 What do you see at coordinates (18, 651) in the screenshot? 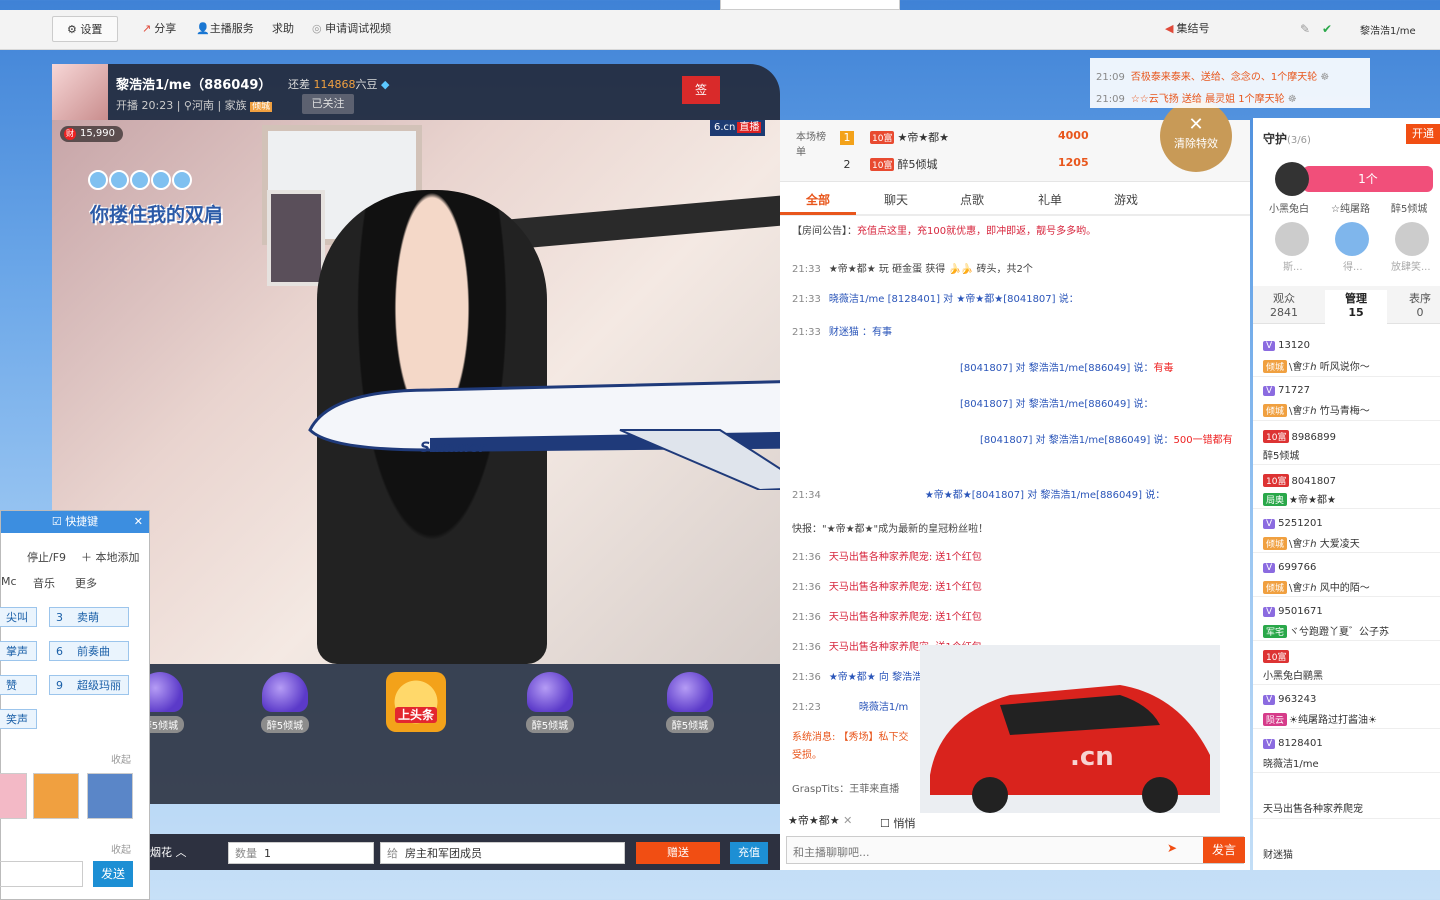
I see `sound-button: 掌声` at bounding box center [18, 651].